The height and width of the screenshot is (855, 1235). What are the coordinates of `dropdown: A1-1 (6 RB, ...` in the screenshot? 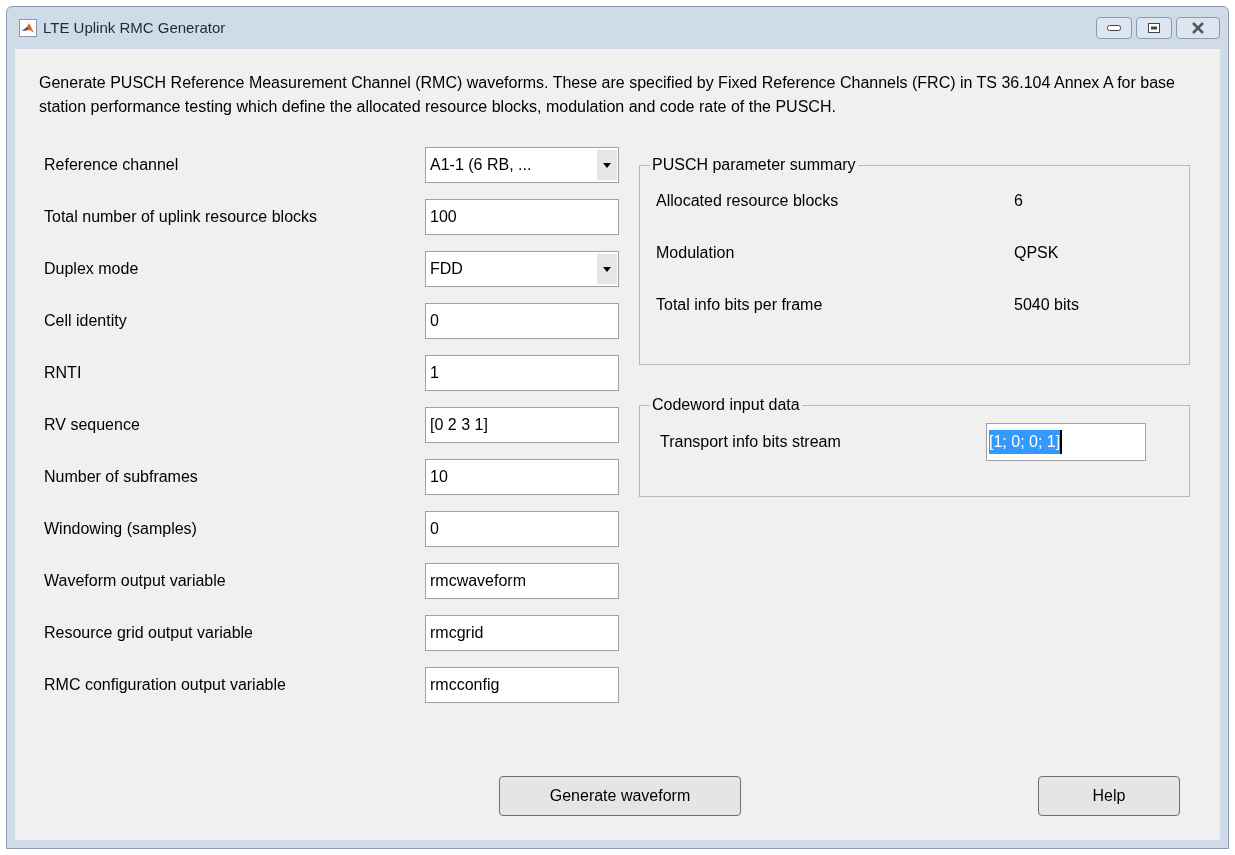 It's located at (522, 165).